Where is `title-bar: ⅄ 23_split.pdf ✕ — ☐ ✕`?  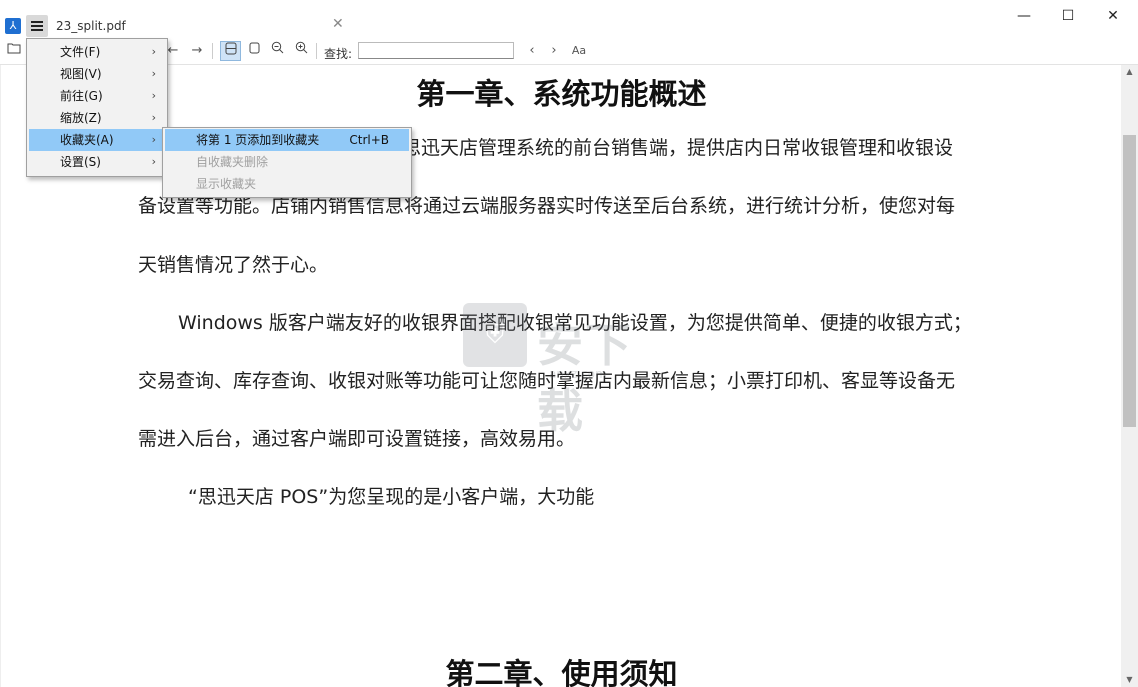 title-bar: ⅄ 23_split.pdf ✕ — ☐ ✕ is located at coordinates (569, 19).